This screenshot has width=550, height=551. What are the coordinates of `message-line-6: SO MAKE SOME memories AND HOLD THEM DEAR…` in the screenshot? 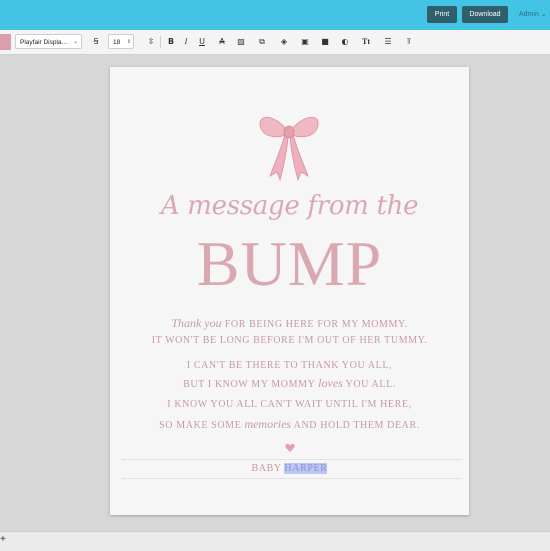 It's located at (289, 424).